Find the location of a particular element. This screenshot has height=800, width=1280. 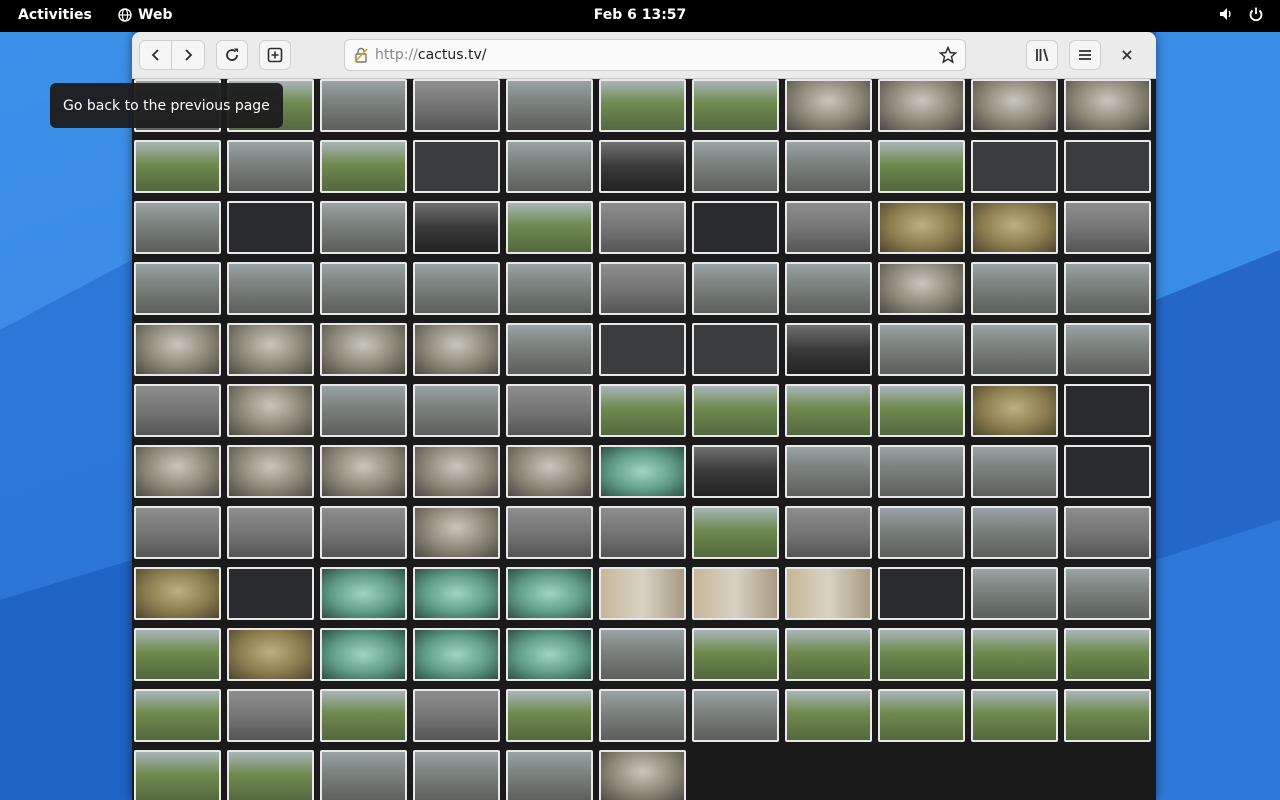

bookmark-star-icon is located at coordinates (948, 55).